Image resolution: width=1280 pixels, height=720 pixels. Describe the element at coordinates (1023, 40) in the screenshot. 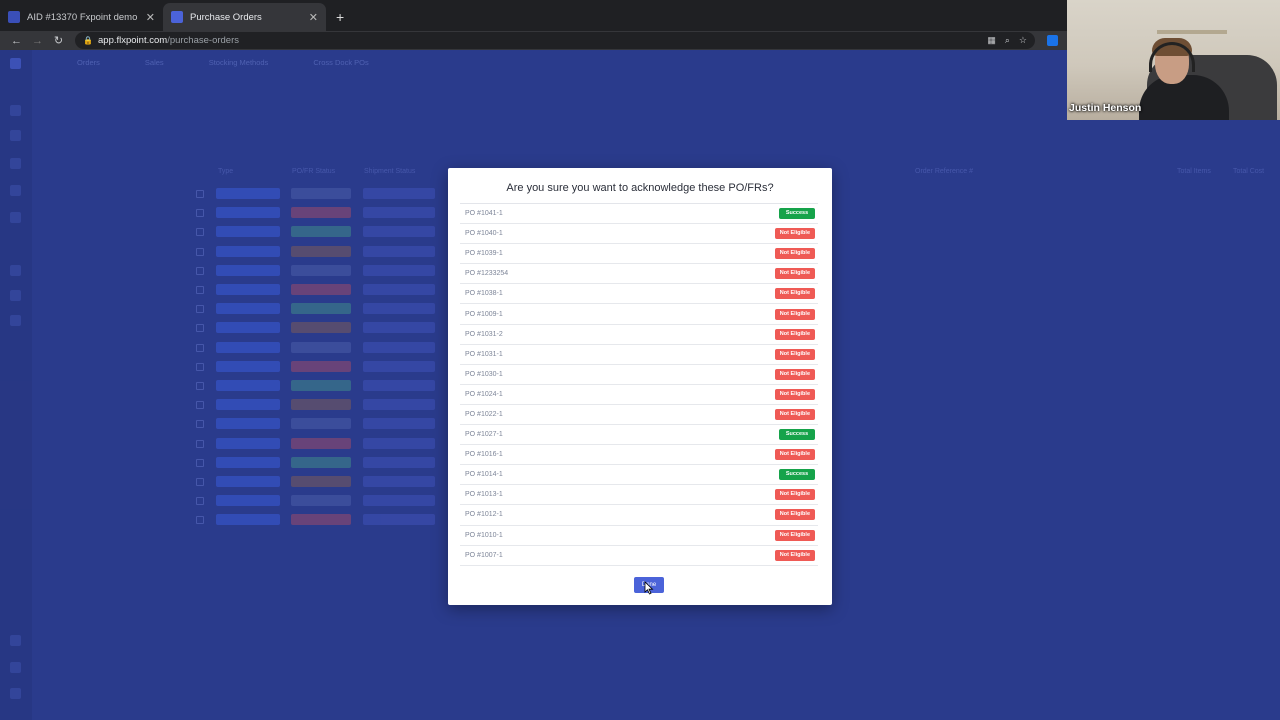

I see `star-icon: ☆` at that location.